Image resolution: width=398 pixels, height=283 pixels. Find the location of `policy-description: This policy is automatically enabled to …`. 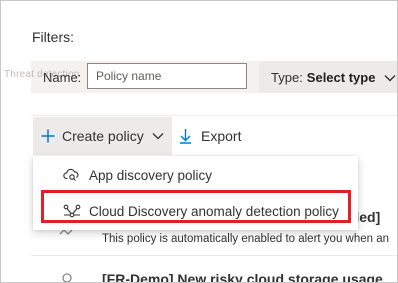

policy-description: This policy is automatically enabled to … is located at coordinates (246, 239).